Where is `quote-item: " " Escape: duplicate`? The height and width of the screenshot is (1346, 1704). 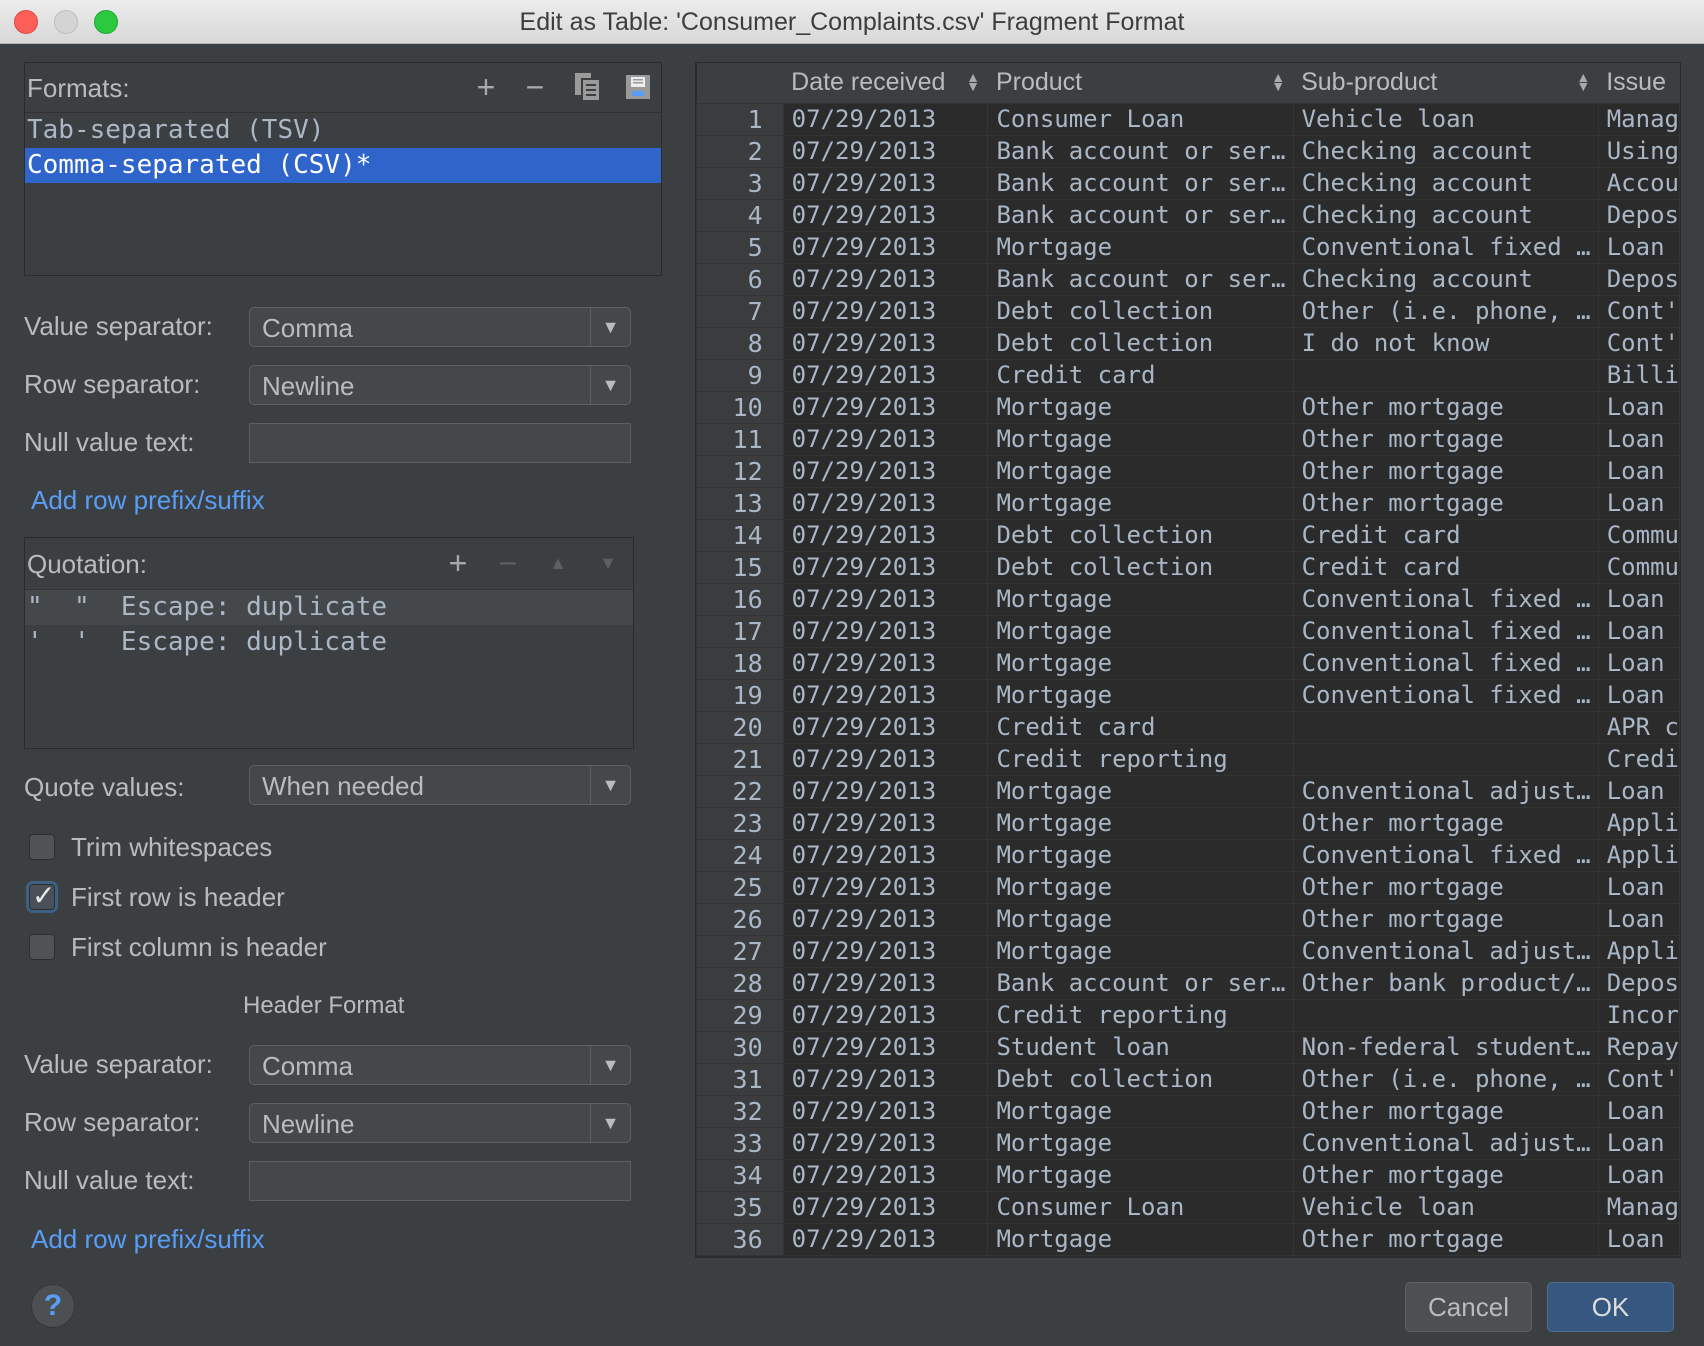
quote-item: " " Escape: duplicate is located at coordinates (329, 607).